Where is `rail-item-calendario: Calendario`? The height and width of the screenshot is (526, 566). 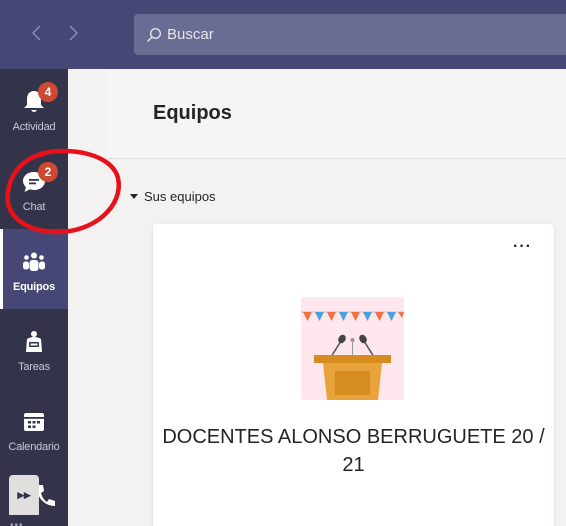
rail-item-calendario: Calendario is located at coordinates (34, 429).